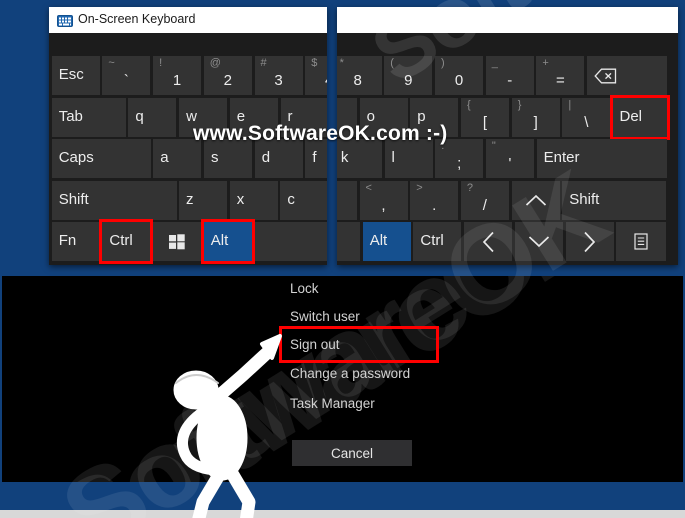  I want to click on key-label: k, so click(344, 157).